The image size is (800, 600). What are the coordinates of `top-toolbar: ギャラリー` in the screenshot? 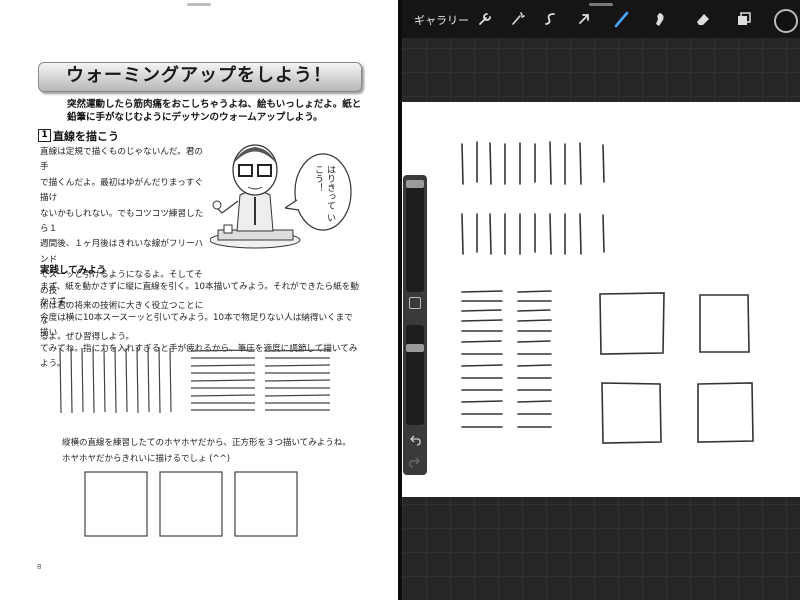 It's located at (601, 19).